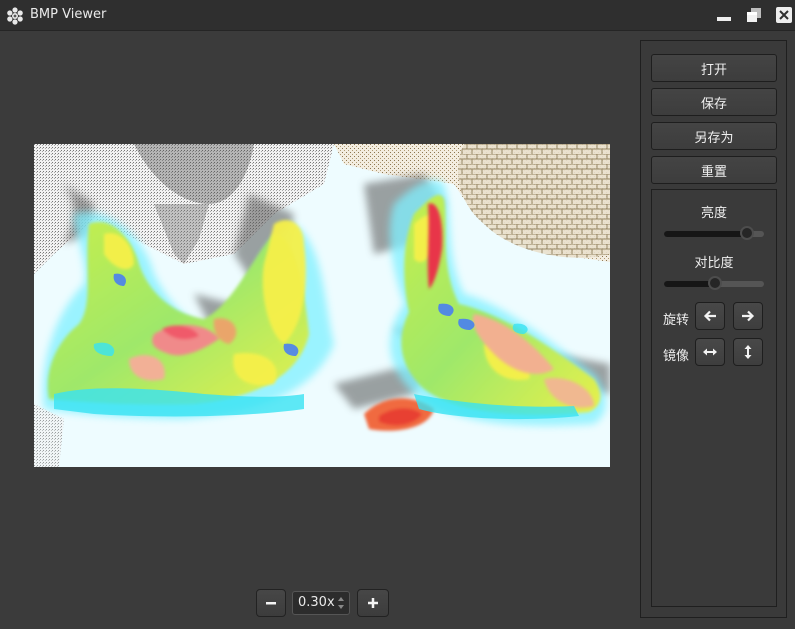 This screenshot has width=795, height=629. What do you see at coordinates (15, 16) in the screenshot?
I see `snowflake-app-icon` at bounding box center [15, 16].